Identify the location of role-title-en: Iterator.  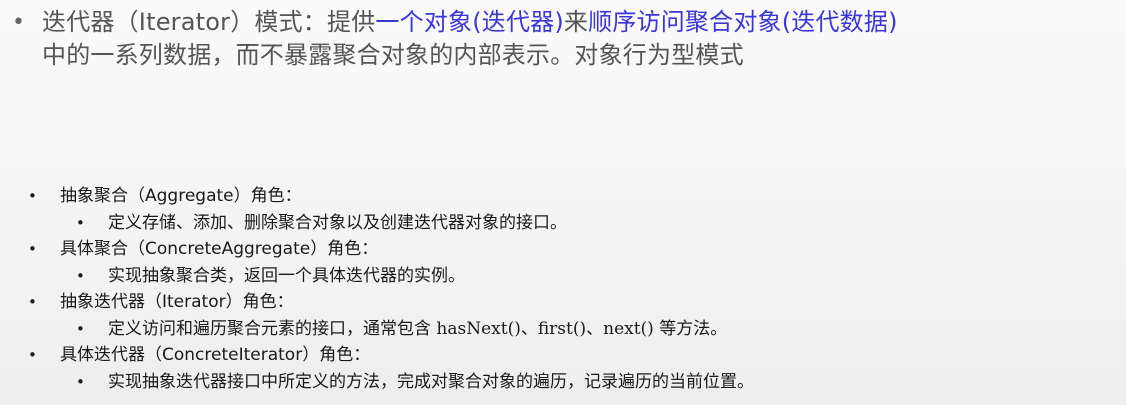
(194, 302).